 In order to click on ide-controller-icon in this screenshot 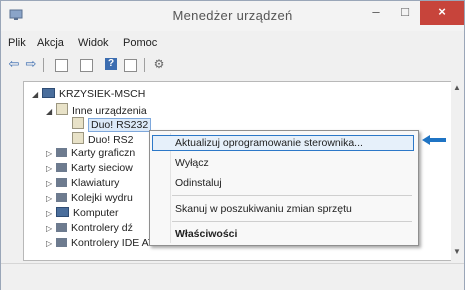, I will do `click(61, 242)`.